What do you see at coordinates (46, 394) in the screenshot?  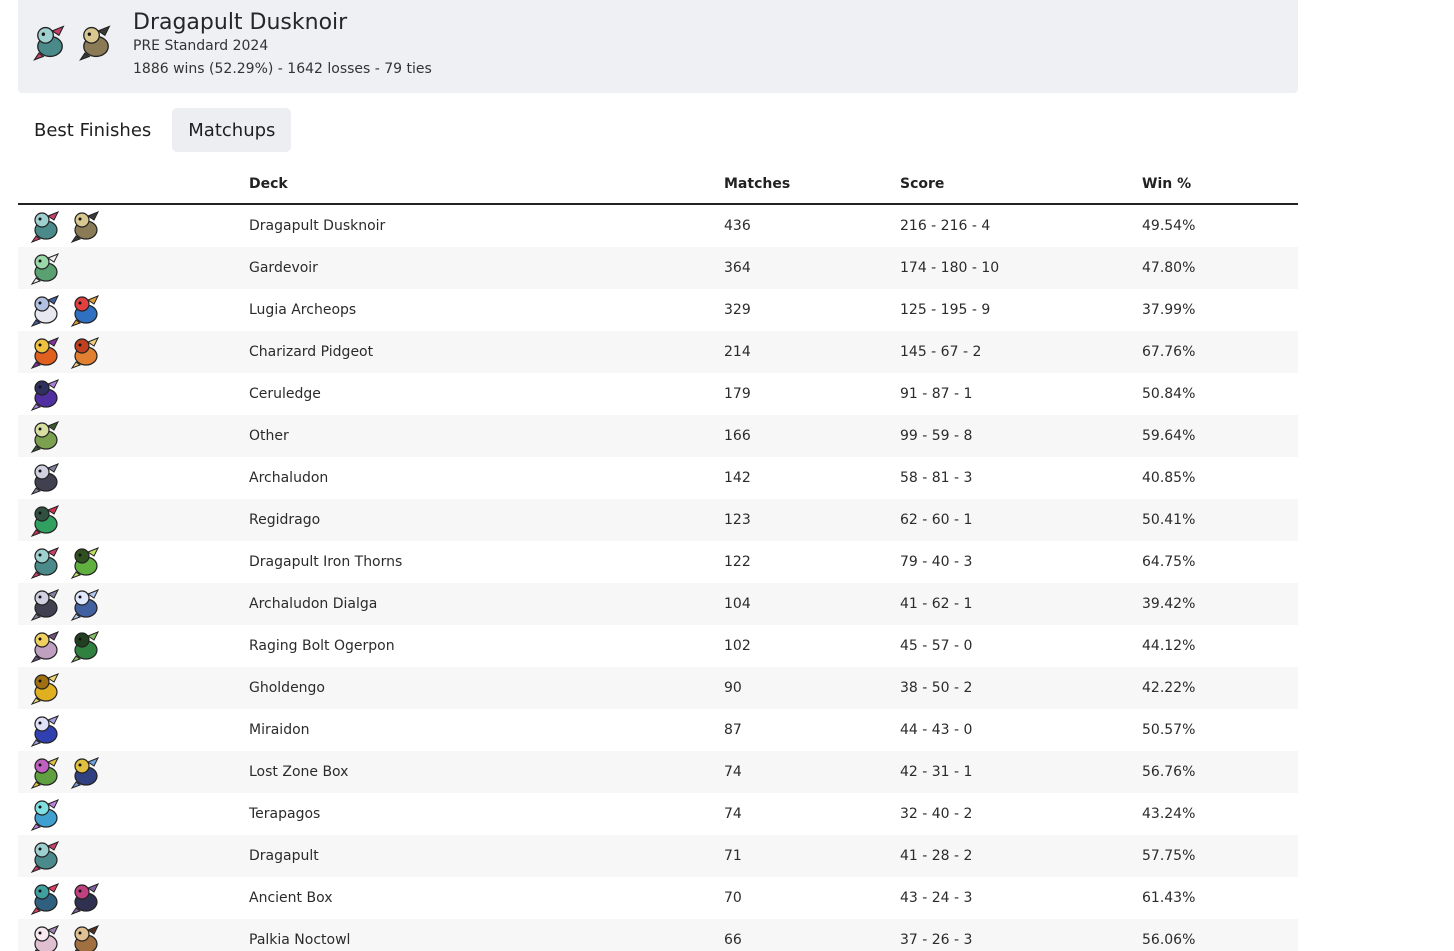 I see `ceruledge-icon` at bounding box center [46, 394].